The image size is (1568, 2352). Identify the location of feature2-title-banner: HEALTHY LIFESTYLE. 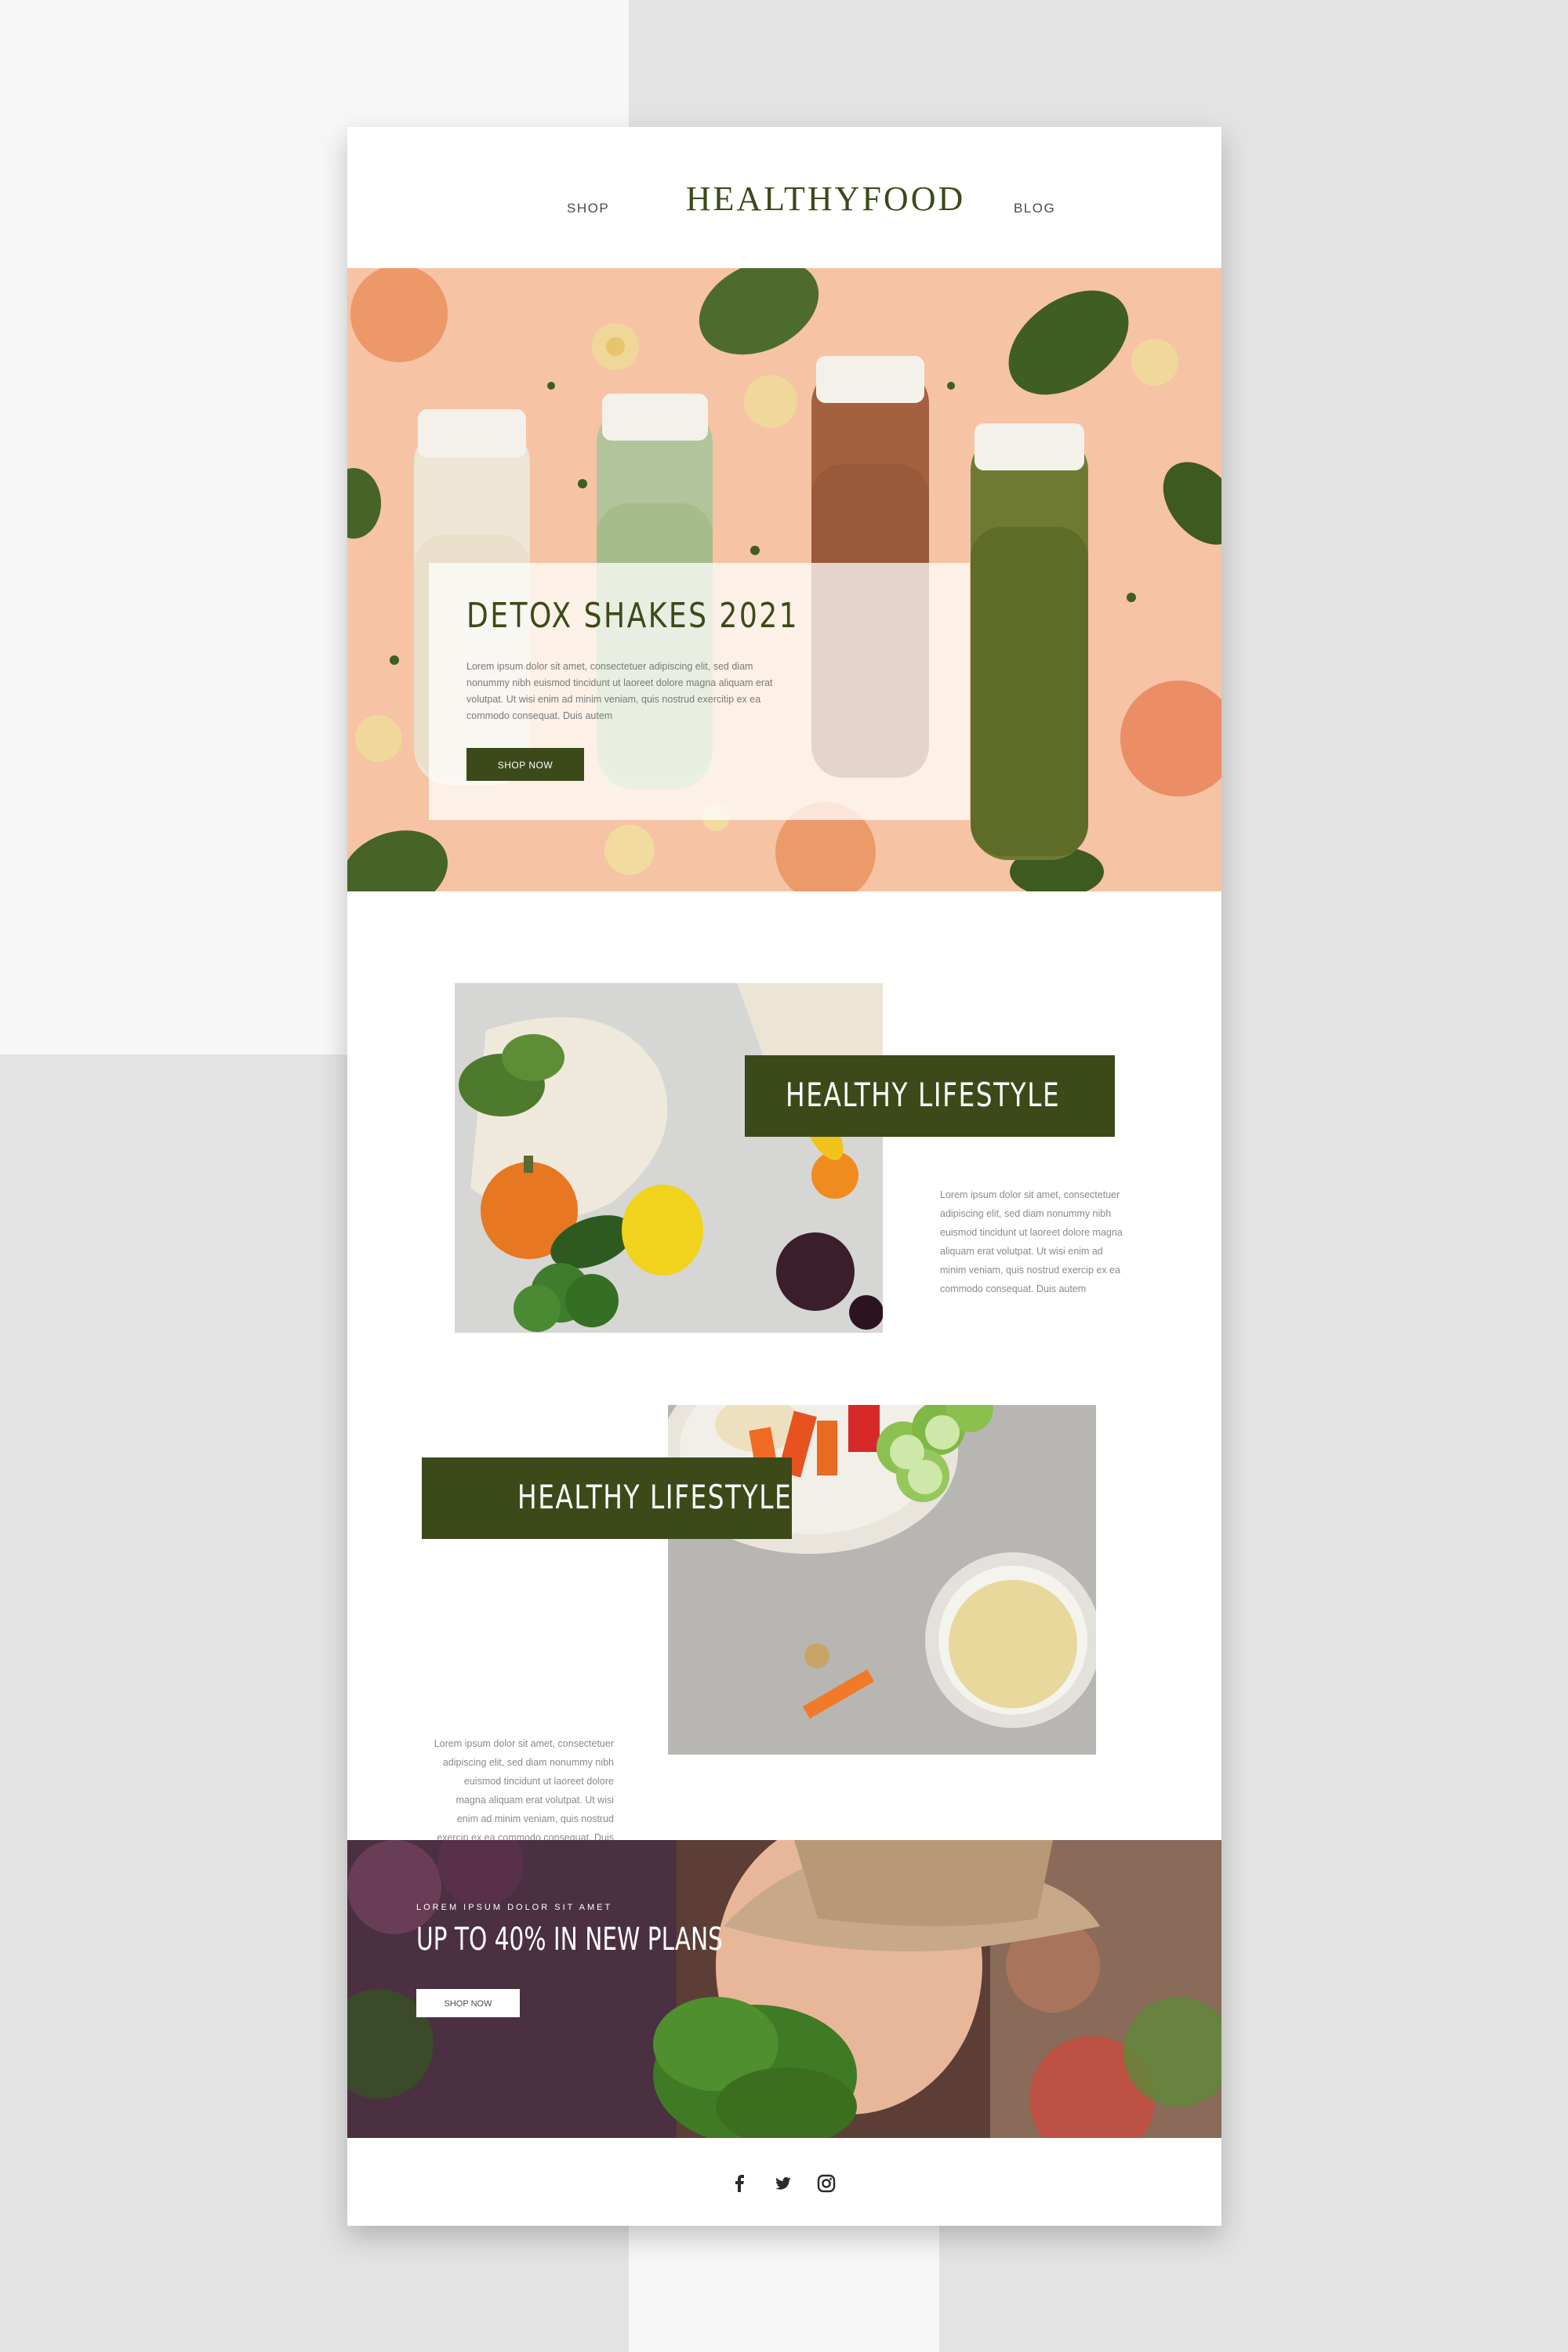
(607, 1498).